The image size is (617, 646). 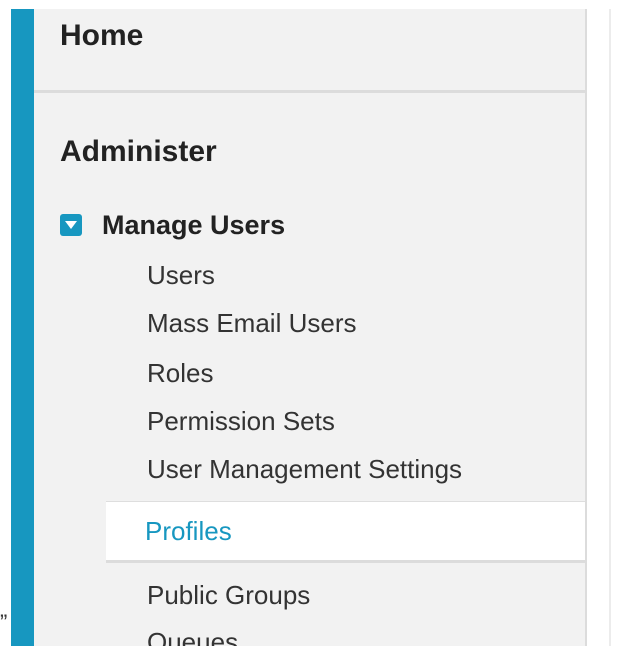 I want to click on panel-divider, so click(x=610, y=327).